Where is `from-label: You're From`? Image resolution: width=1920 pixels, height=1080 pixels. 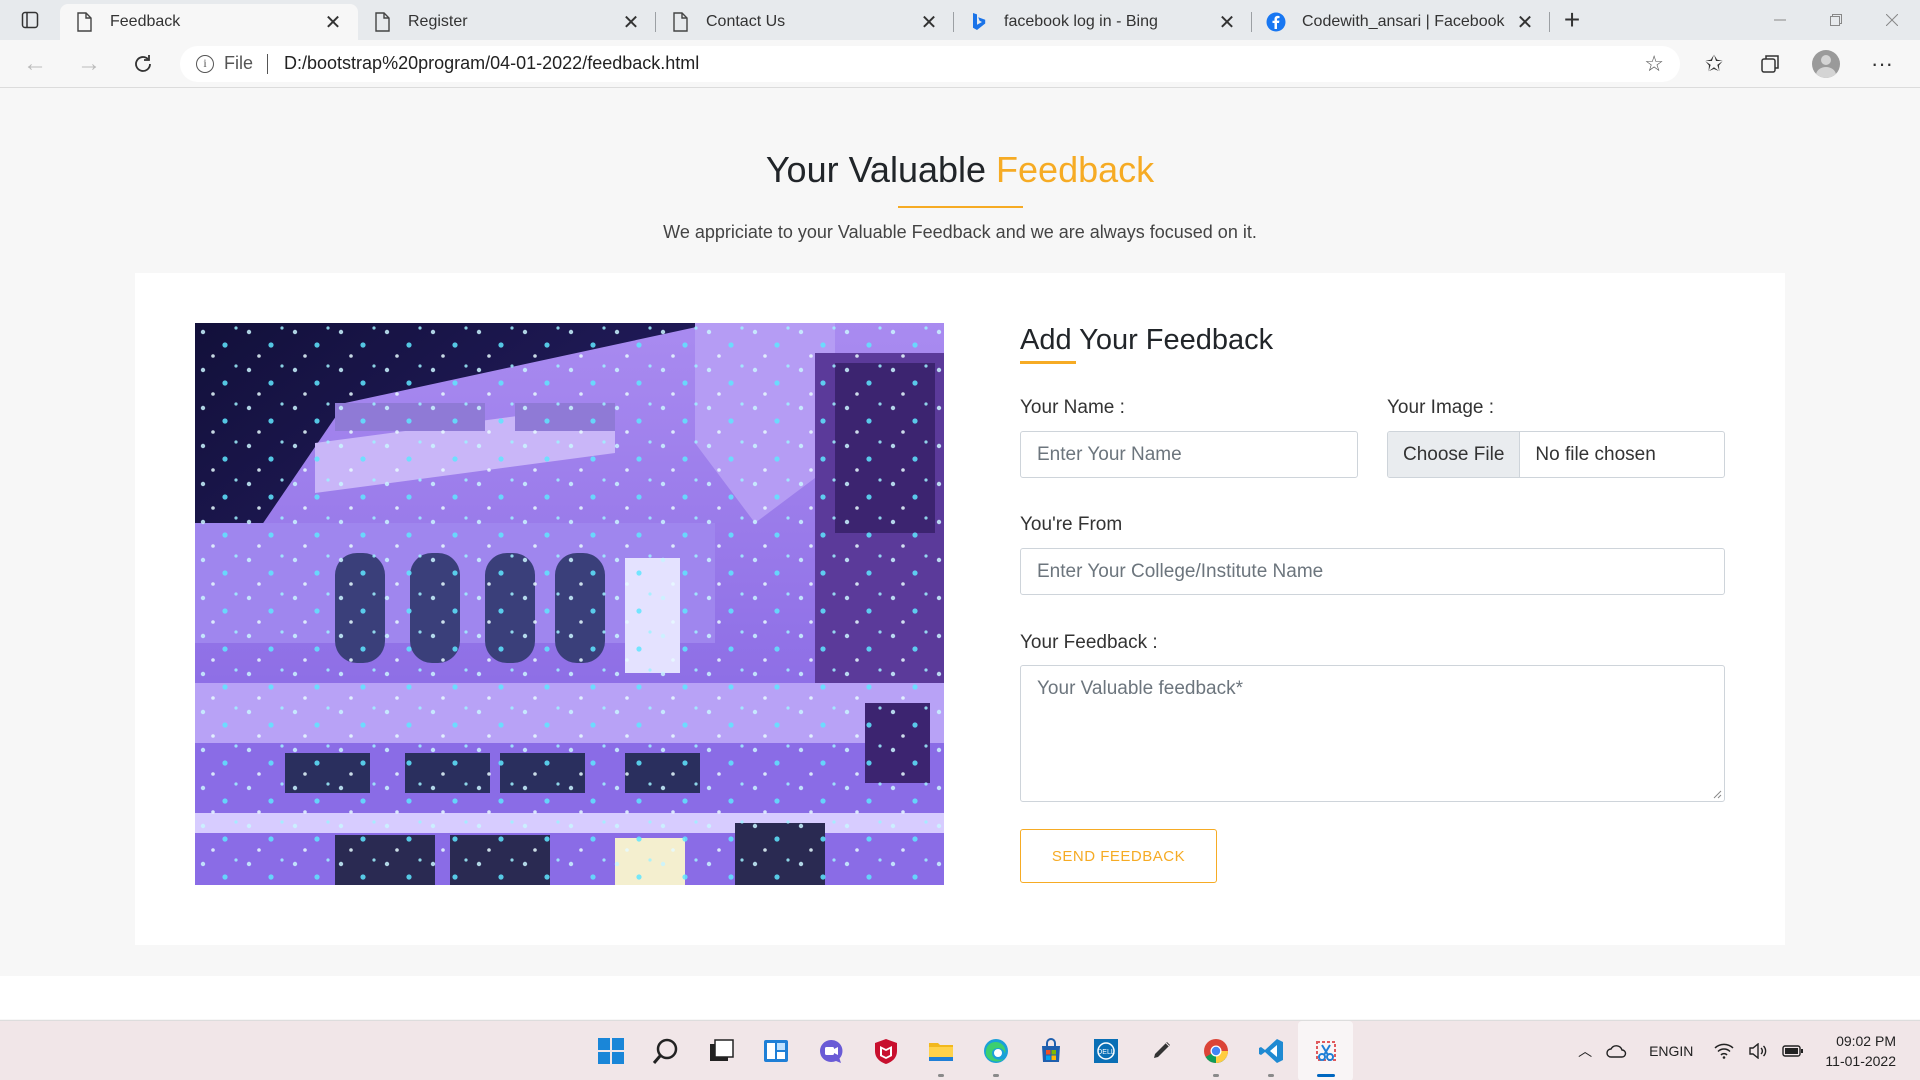 from-label: You're From is located at coordinates (1071, 524).